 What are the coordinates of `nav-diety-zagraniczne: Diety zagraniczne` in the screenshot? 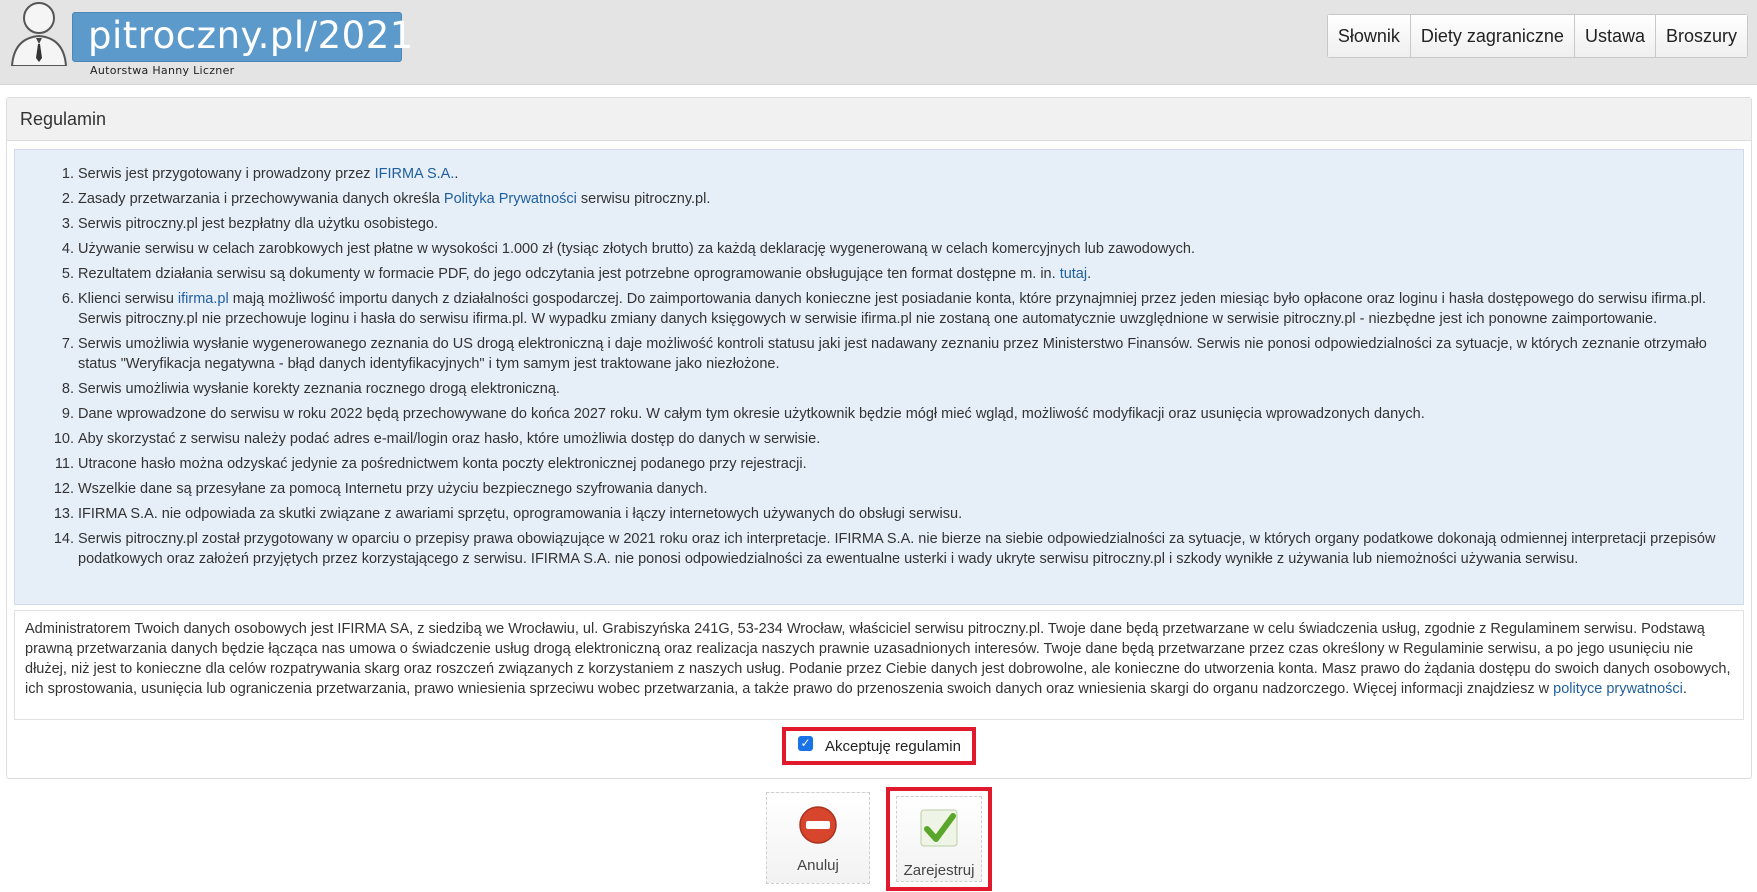 It's located at (1491, 36).